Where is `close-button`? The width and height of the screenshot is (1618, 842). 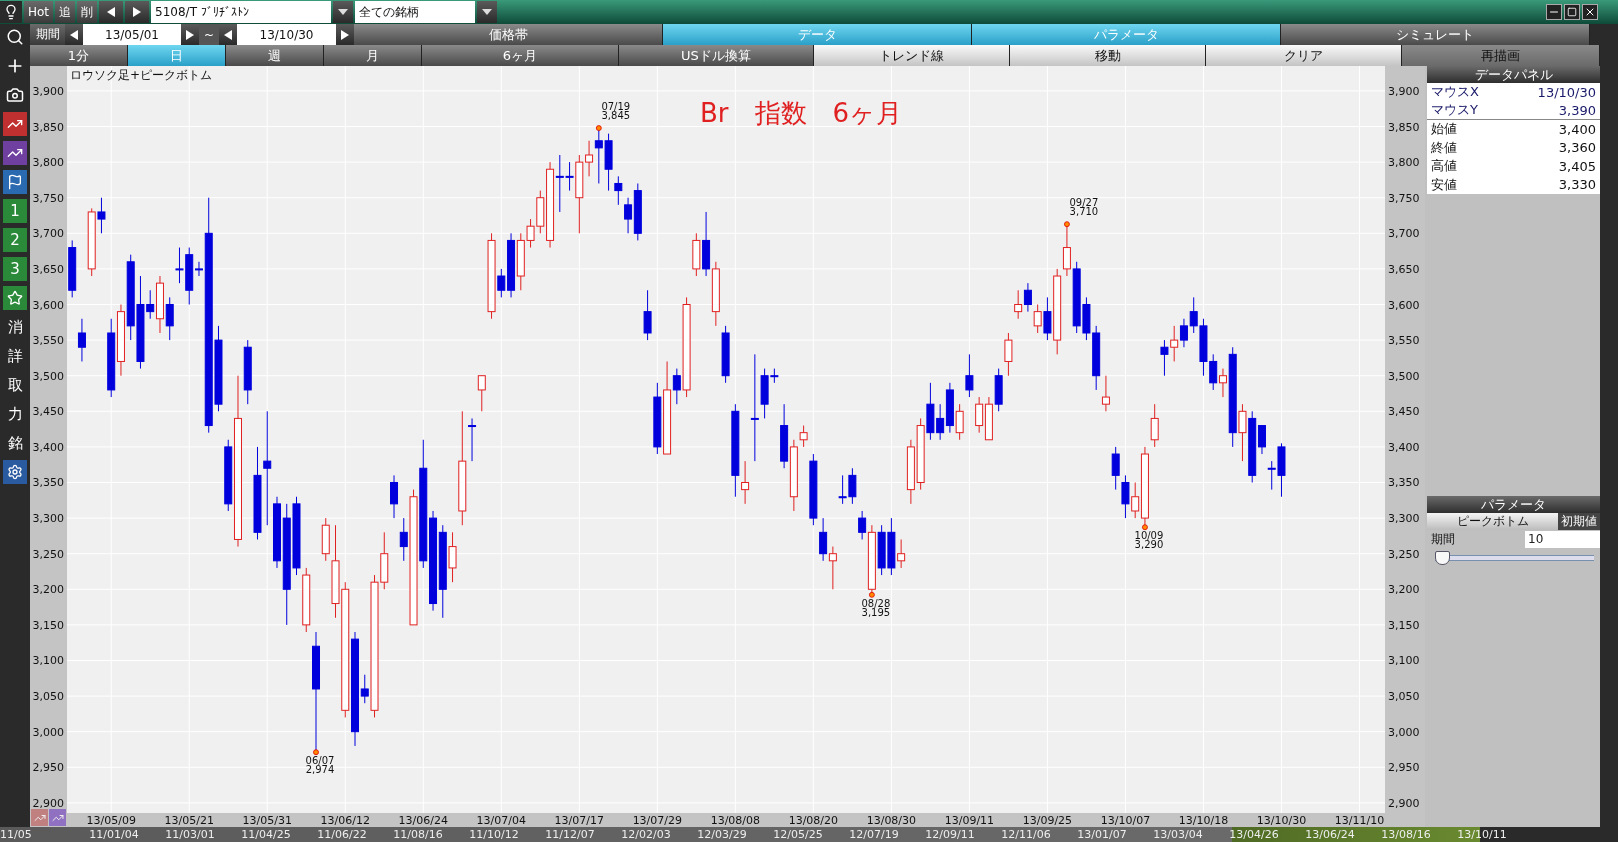 close-button is located at coordinates (1590, 12).